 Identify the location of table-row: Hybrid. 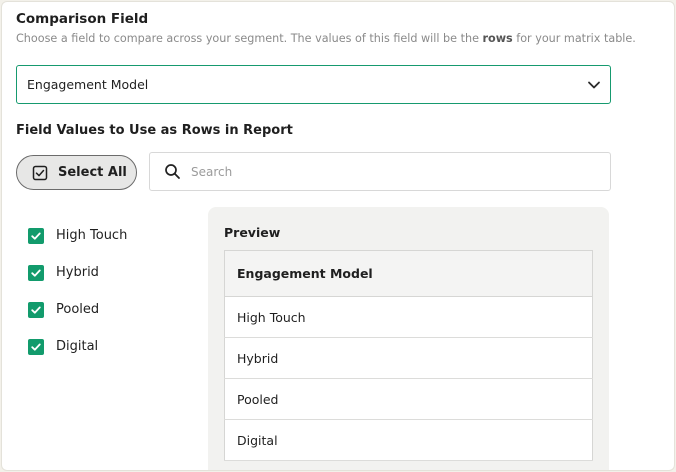
(408, 358).